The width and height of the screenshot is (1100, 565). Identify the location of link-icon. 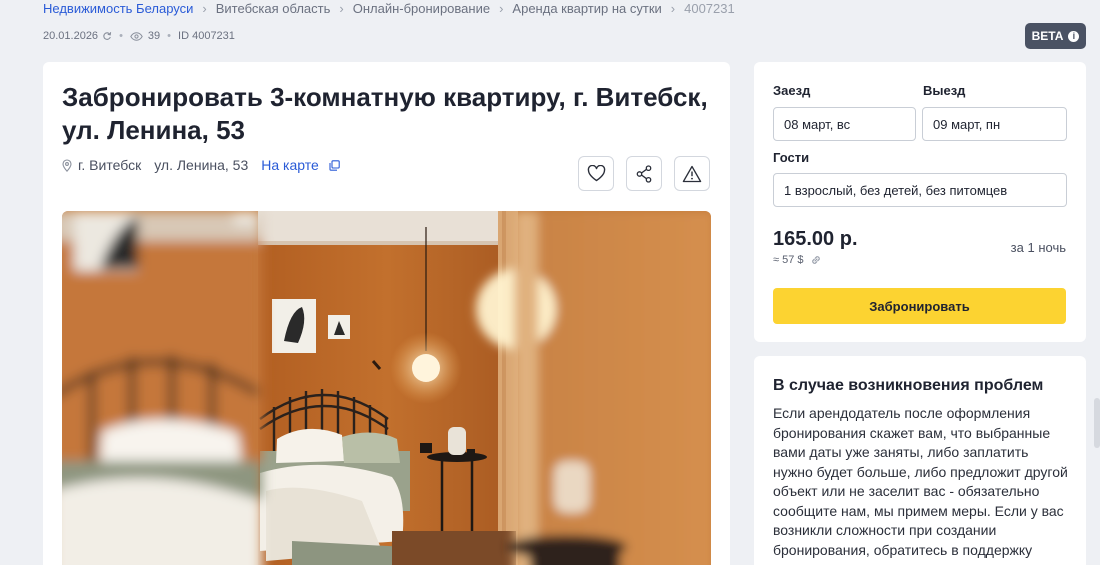
(816, 260).